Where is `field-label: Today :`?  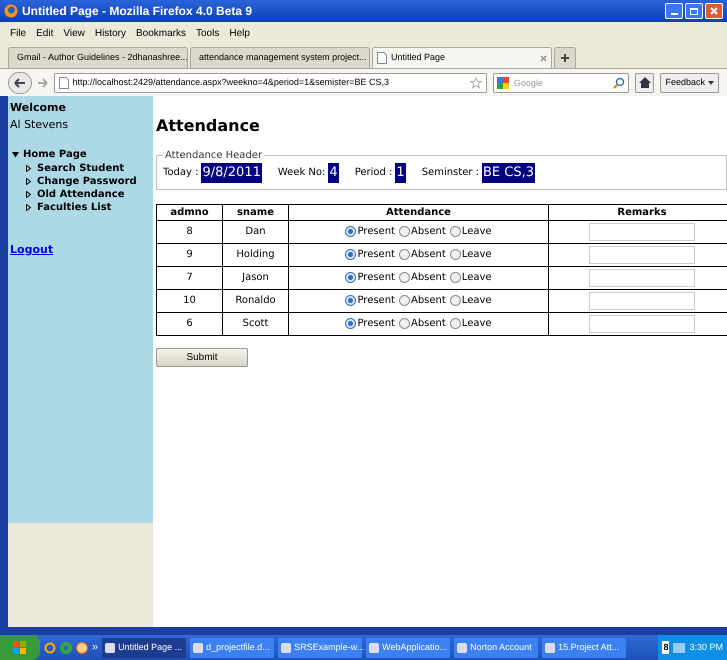 field-label: Today : is located at coordinates (180, 173).